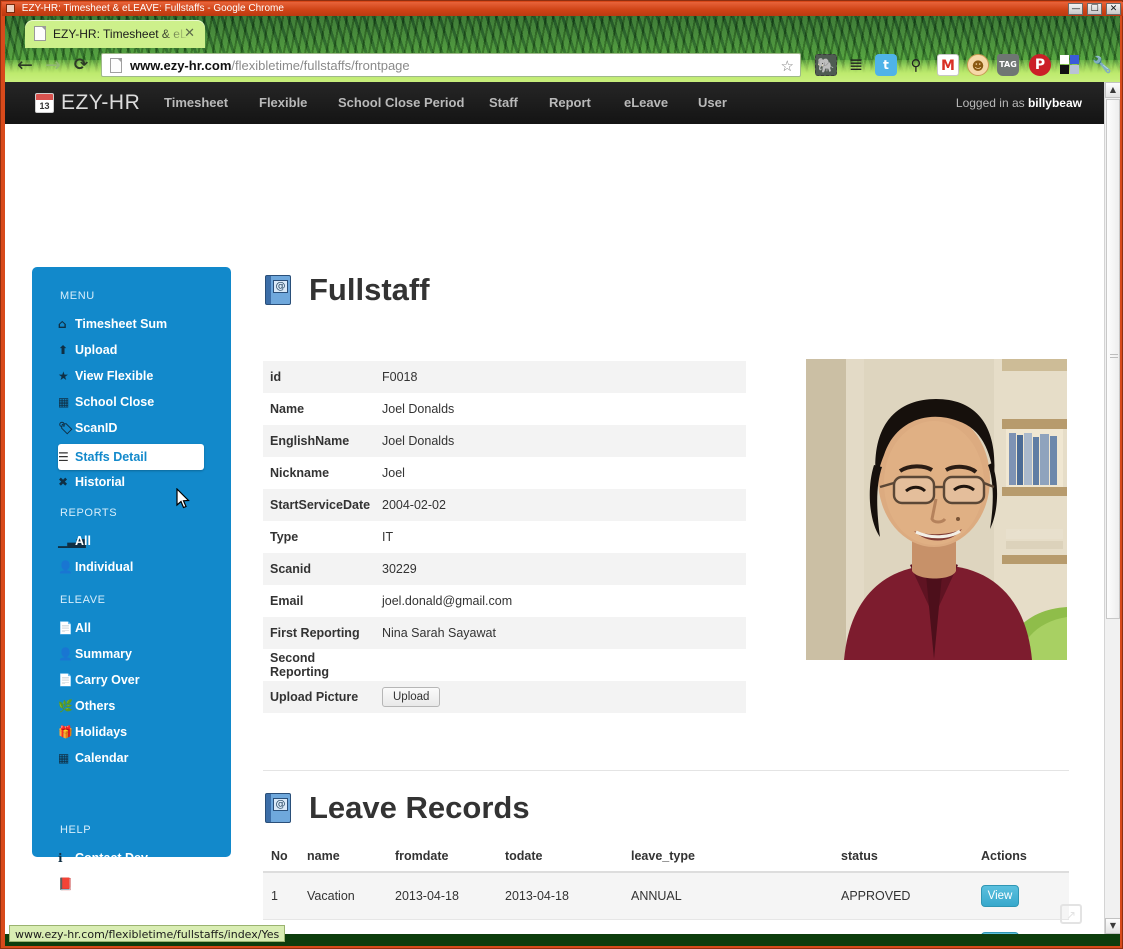 The height and width of the screenshot is (949, 1123). I want to click on upload-icon: ⬆, so click(63, 350).